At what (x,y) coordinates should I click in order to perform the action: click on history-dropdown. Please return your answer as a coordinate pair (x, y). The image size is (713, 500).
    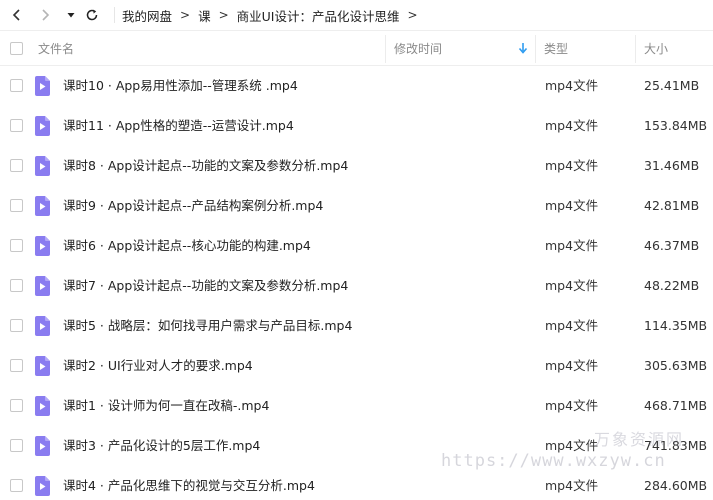
    Looking at the image, I should click on (71, 15).